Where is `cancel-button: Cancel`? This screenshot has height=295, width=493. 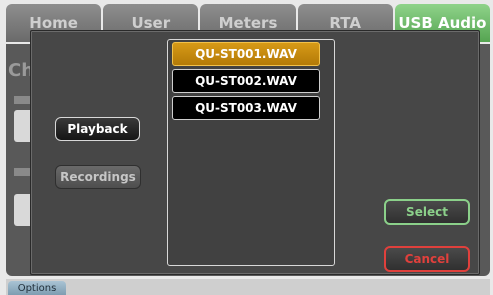
cancel-button: Cancel is located at coordinates (427, 259).